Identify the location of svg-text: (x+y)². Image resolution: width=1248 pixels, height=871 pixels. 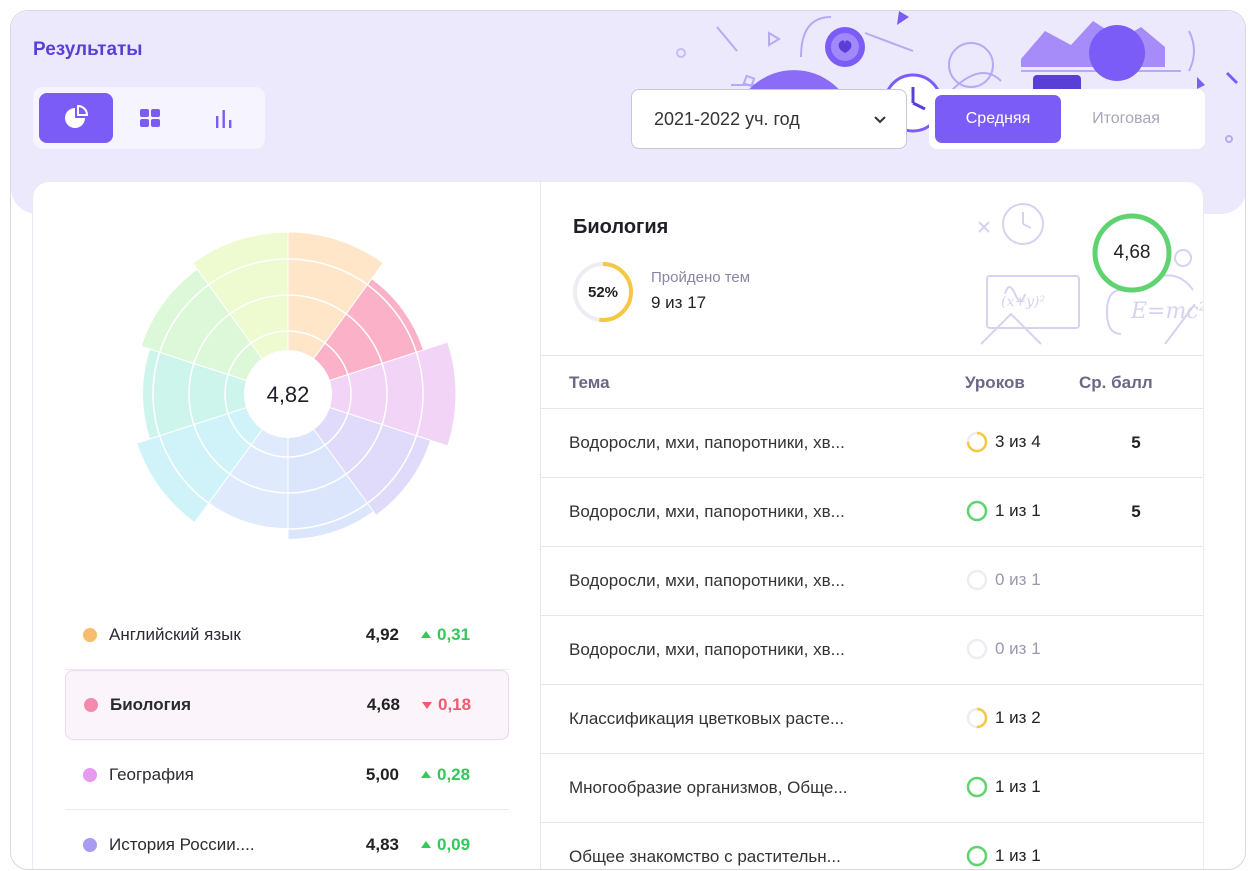
(1023, 302).